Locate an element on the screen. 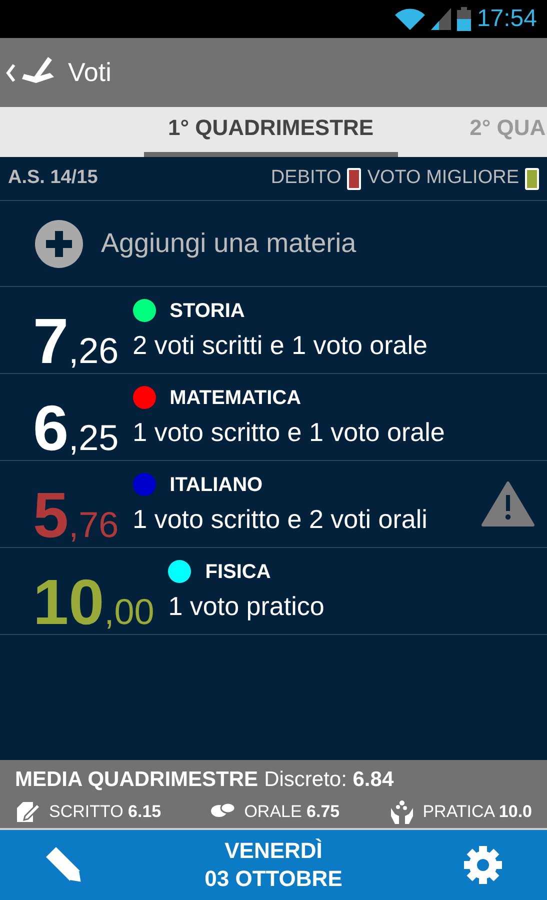 Image resolution: width=547 pixels, height=900 pixels. subject-name: FISICA is located at coordinates (238, 572).